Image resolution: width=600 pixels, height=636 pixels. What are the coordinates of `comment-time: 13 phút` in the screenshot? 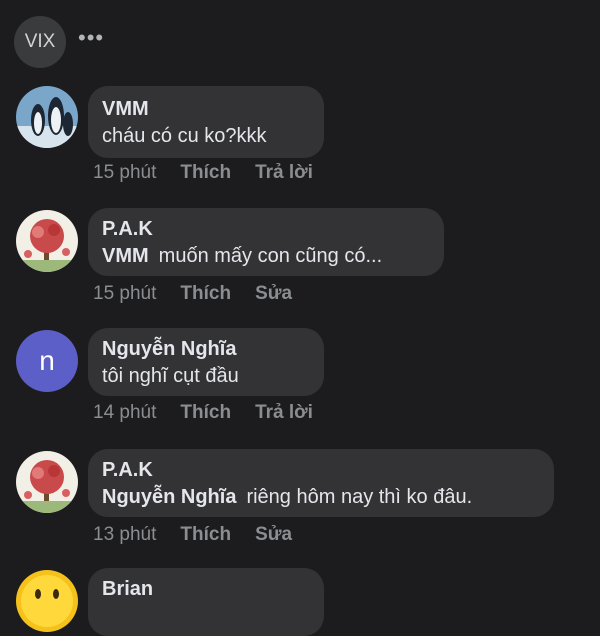 It's located at (125, 534).